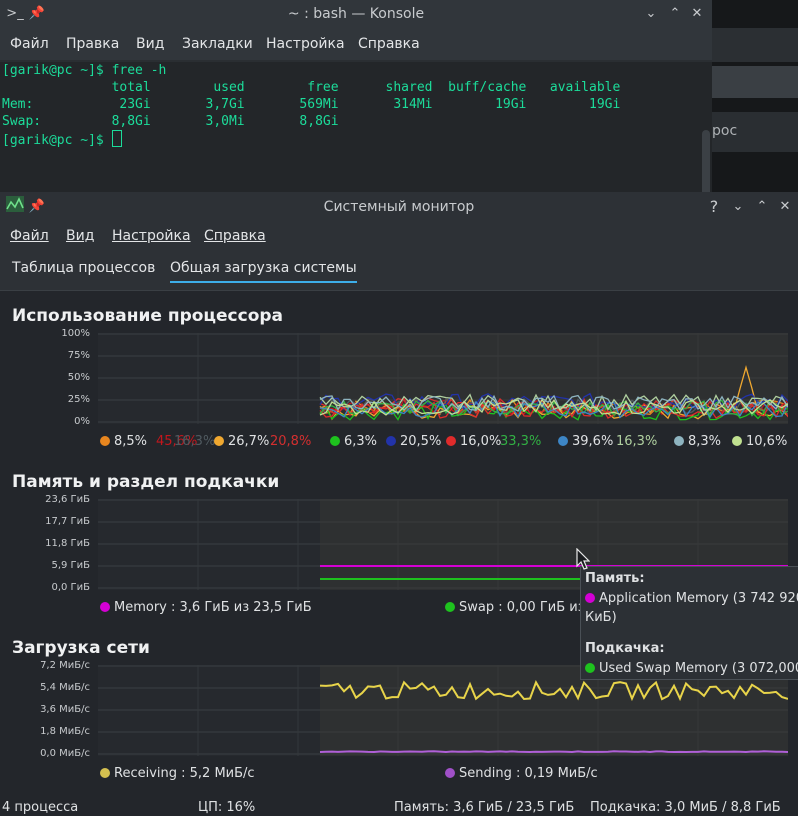 This screenshot has height=816, width=798. Describe the element at coordinates (146, 482) in the screenshot. I see `memory-section-title: Память и раздел подкачки` at that location.